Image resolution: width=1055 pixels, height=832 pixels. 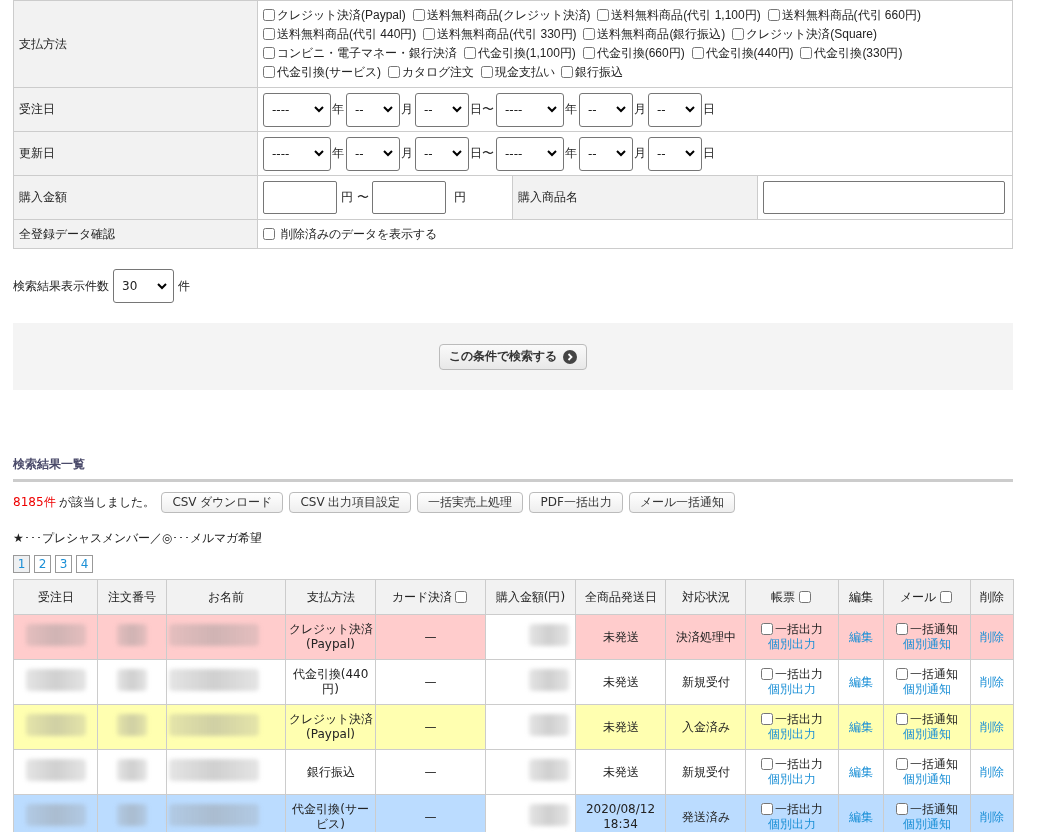 I want to click on page-link: 3, so click(x=63, y=564).